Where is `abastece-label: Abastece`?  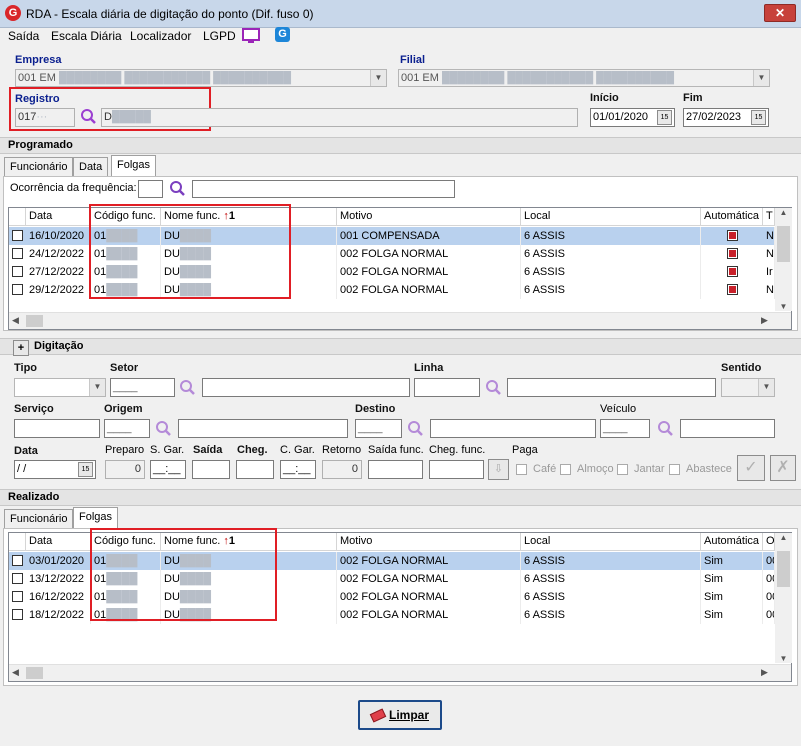
abastece-label: Abastece is located at coordinates (709, 469).